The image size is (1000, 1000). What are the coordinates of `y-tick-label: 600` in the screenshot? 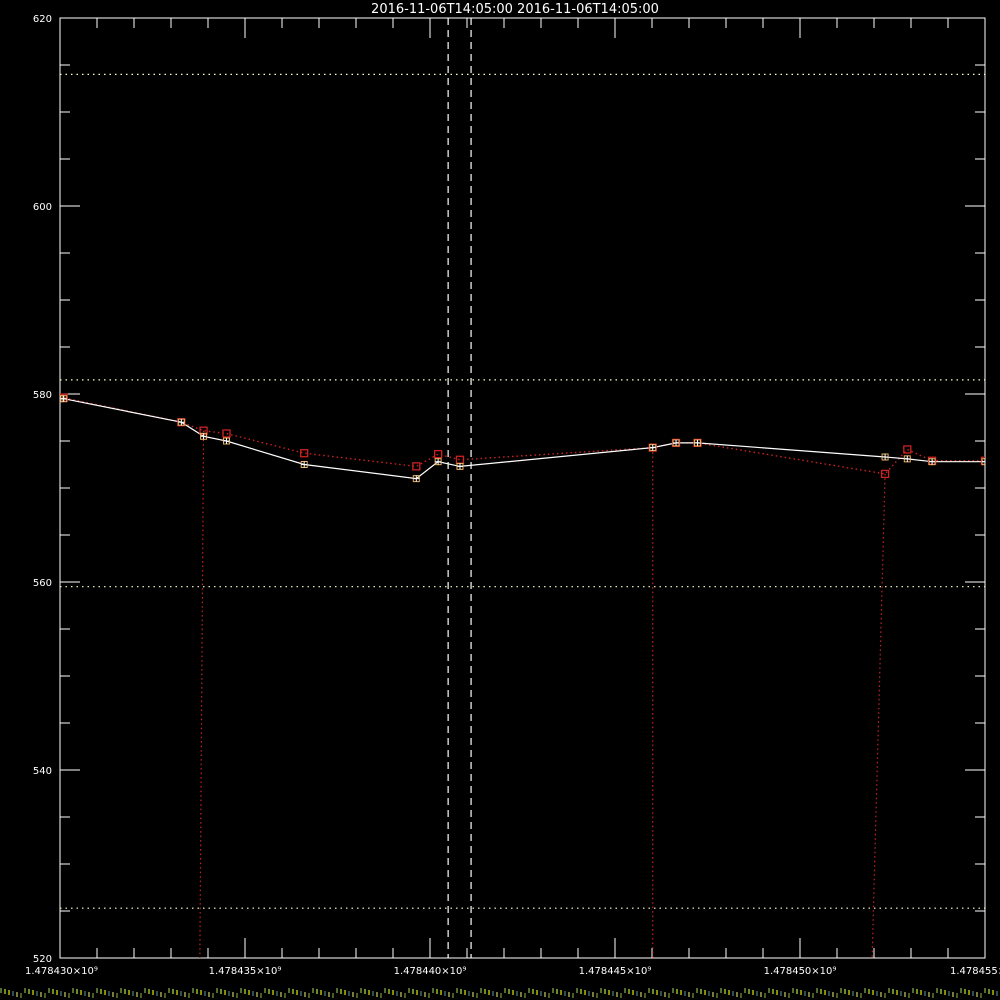 It's located at (42, 207).